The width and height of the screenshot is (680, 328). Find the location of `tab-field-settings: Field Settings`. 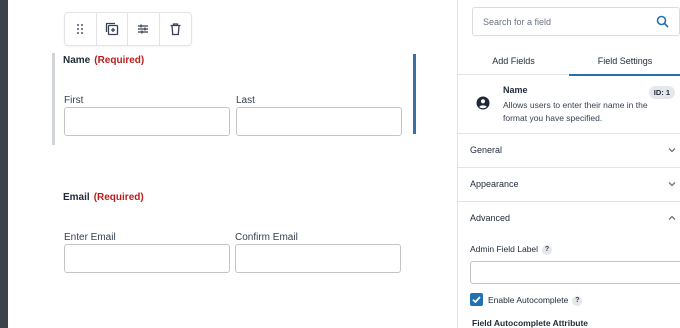

tab-field-settings: Field Settings is located at coordinates (624, 61).